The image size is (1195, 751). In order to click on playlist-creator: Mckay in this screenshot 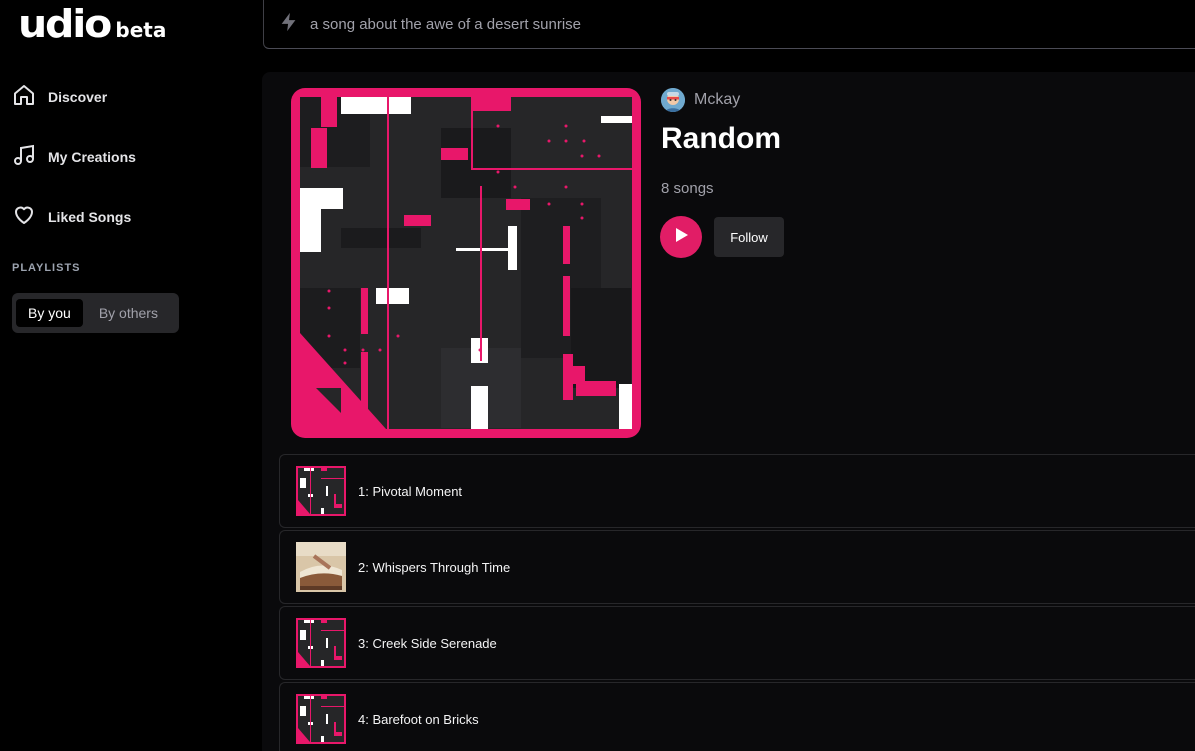, I will do `click(700, 100)`.